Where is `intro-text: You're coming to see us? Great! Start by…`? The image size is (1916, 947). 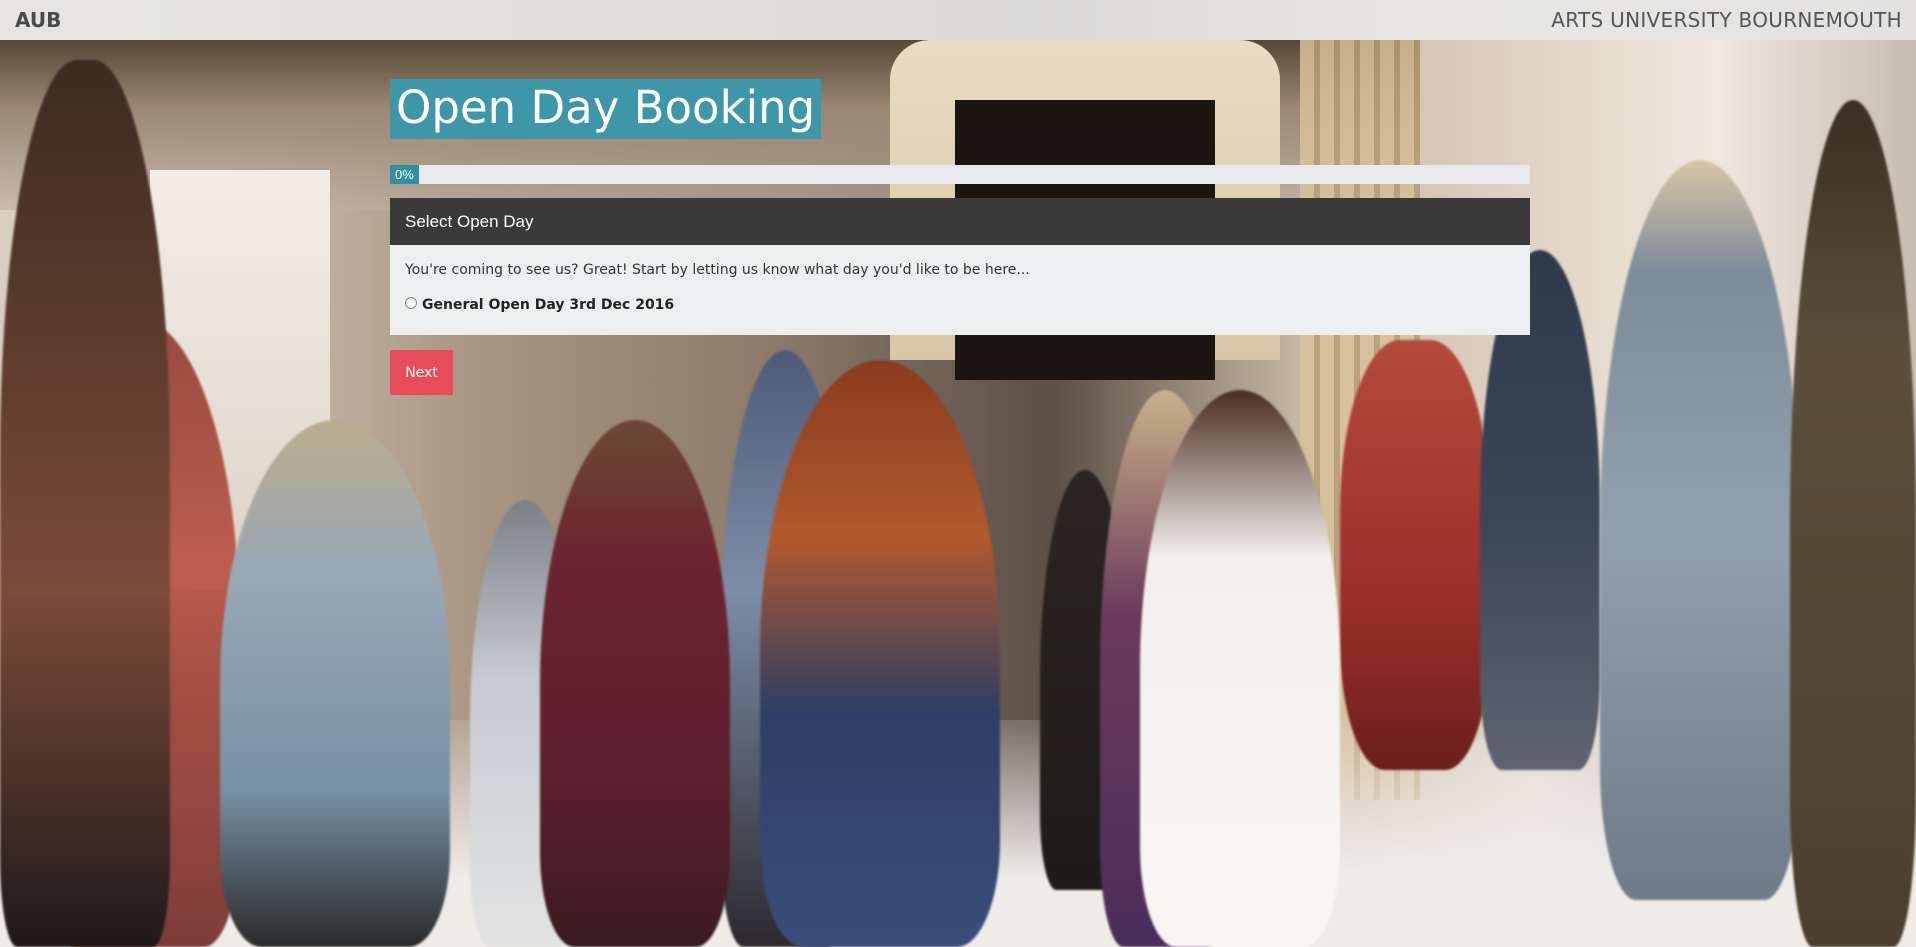
intro-text: You're coming to see us? Great! Start by… is located at coordinates (717, 270).